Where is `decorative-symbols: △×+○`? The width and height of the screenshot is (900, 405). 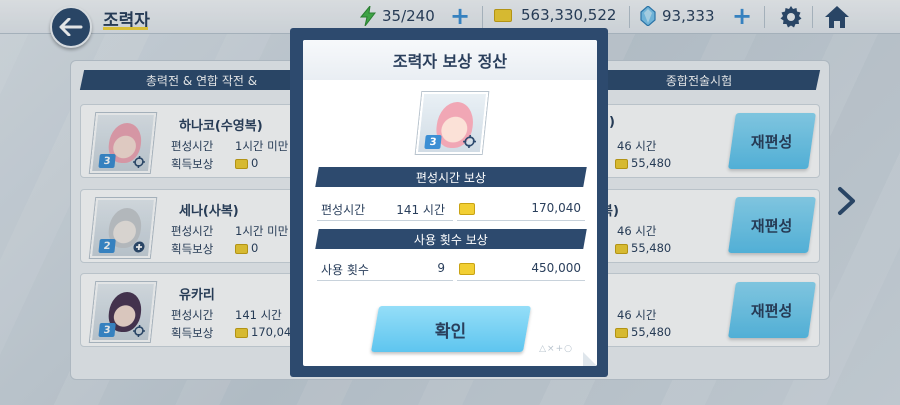
decorative-symbols: △×+○ is located at coordinates (556, 349).